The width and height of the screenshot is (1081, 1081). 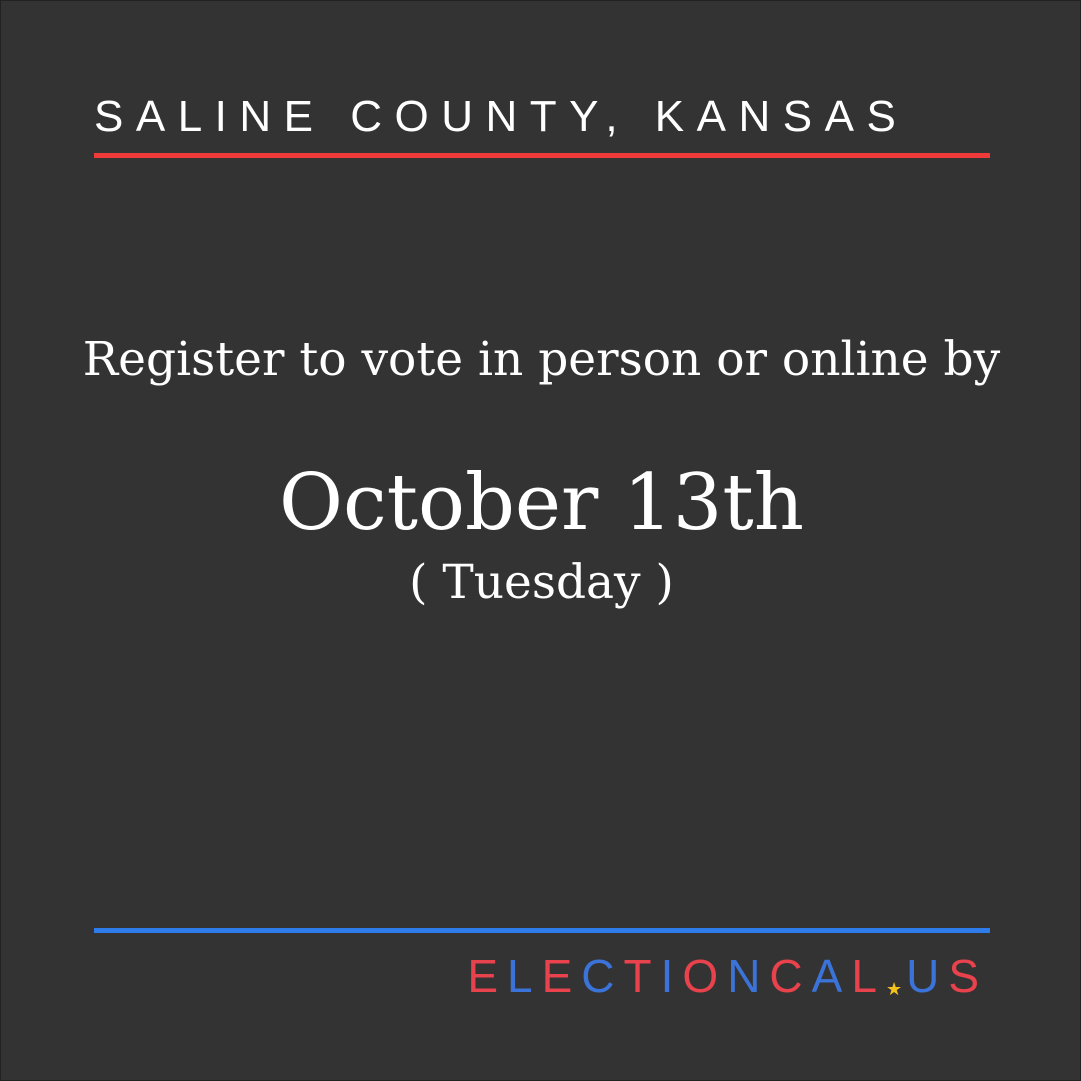 What do you see at coordinates (642, 976) in the screenshot?
I see `brand-letter: T` at bounding box center [642, 976].